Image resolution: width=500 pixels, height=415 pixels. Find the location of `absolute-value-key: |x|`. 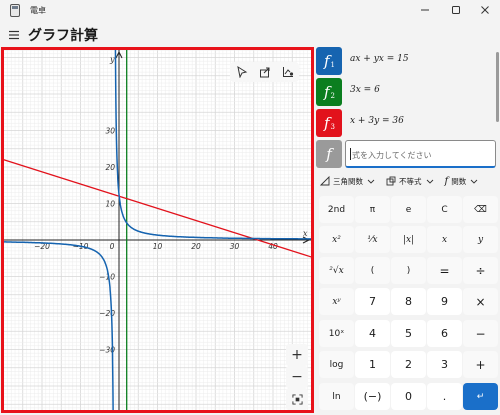

absolute-value-key: |x| is located at coordinates (408, 239).